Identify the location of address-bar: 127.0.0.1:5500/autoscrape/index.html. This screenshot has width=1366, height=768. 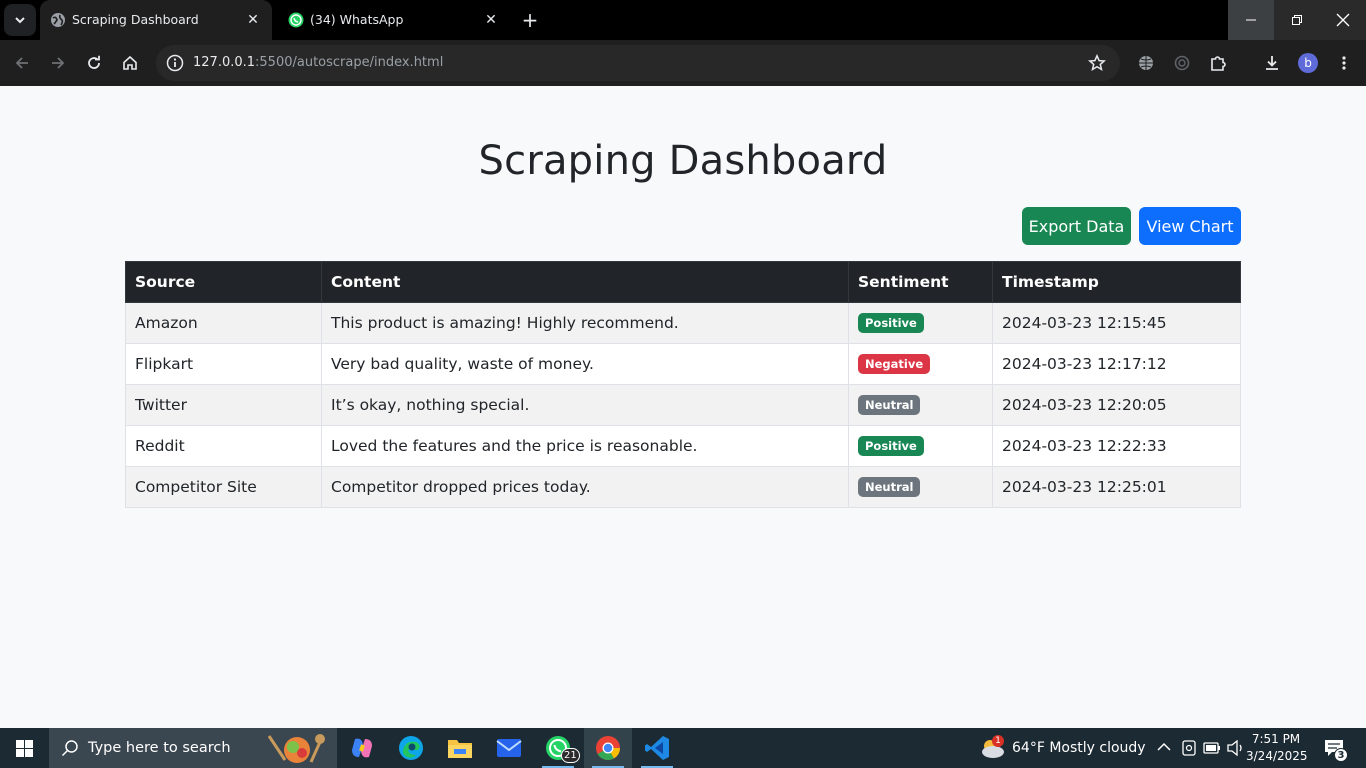
(638, 63).